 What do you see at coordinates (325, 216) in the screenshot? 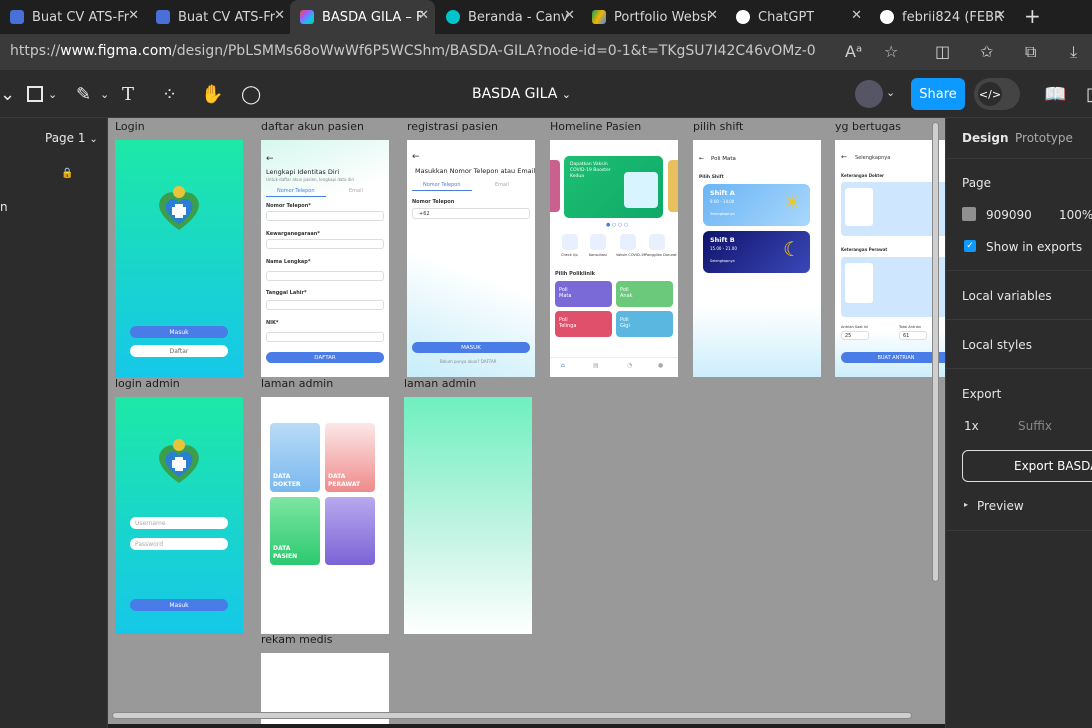
I see `phone-input` at bounding box center [325, 216].